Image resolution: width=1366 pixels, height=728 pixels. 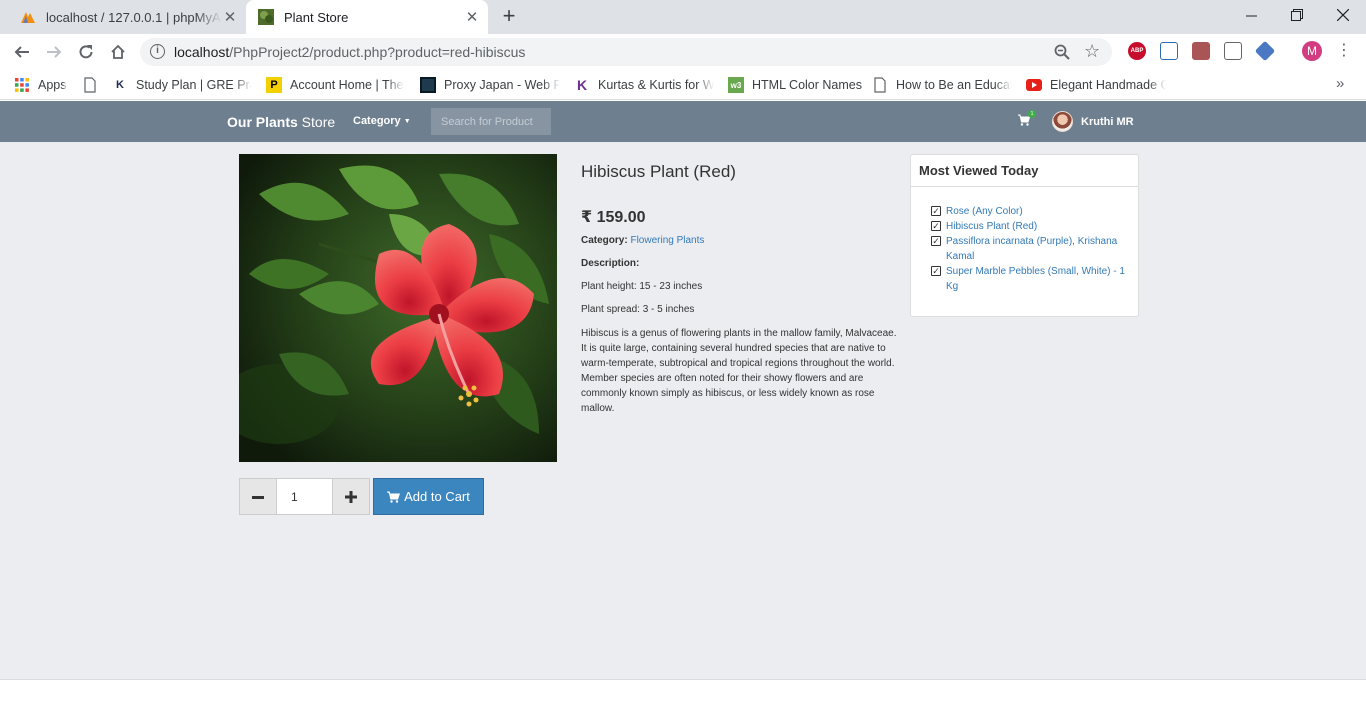 I want to click on user-name: Kruthi MR, so click(x=1107, y=122).